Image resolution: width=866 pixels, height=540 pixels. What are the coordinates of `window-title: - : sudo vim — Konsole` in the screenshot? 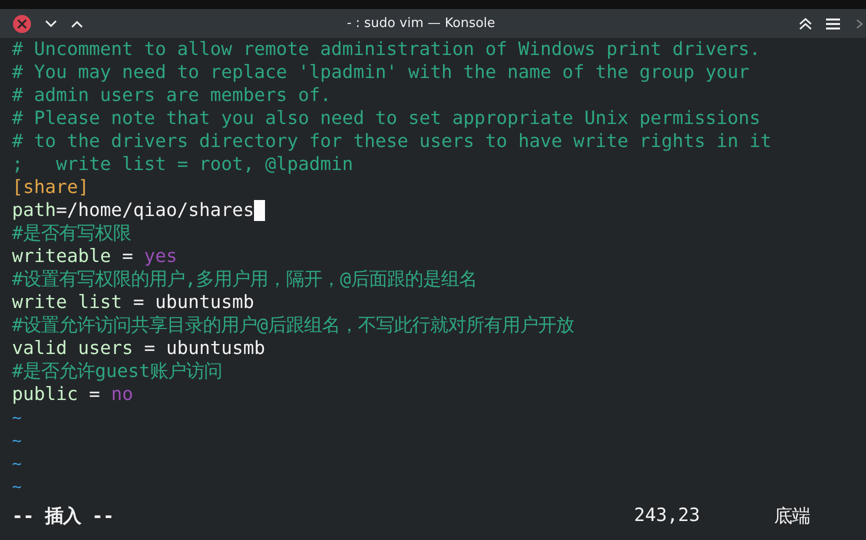 It's located at (421, 23).